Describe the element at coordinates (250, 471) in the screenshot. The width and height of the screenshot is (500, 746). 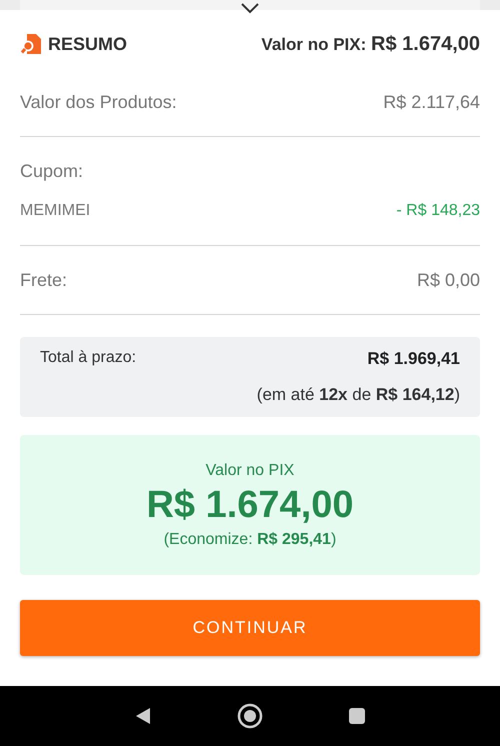
I see `pix-label: Valor no PIX` at that location.